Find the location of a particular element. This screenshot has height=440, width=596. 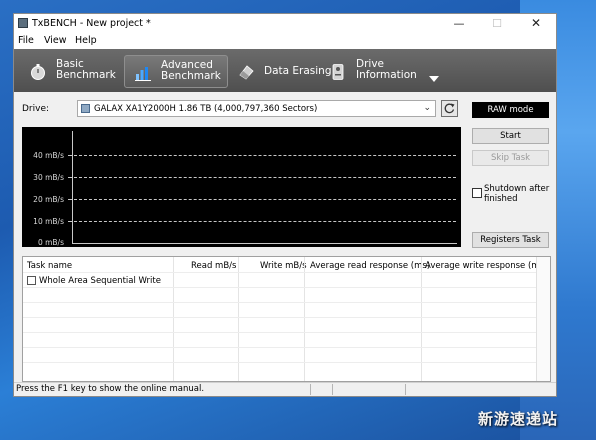

column-header-read: Read mB/s is located at coordinates (213, 266).